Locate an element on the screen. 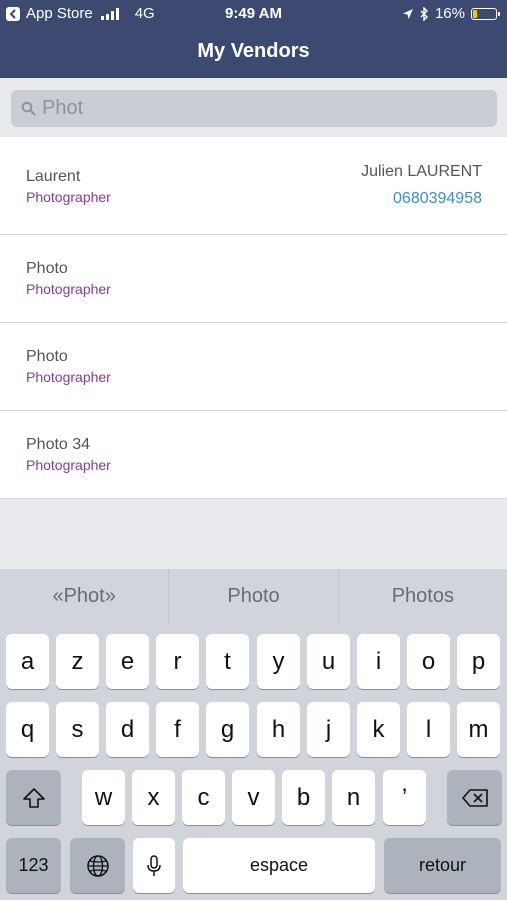 The width and height of the screenshot is (507, 900). key-letter: d is located at coordinates (127, 729).